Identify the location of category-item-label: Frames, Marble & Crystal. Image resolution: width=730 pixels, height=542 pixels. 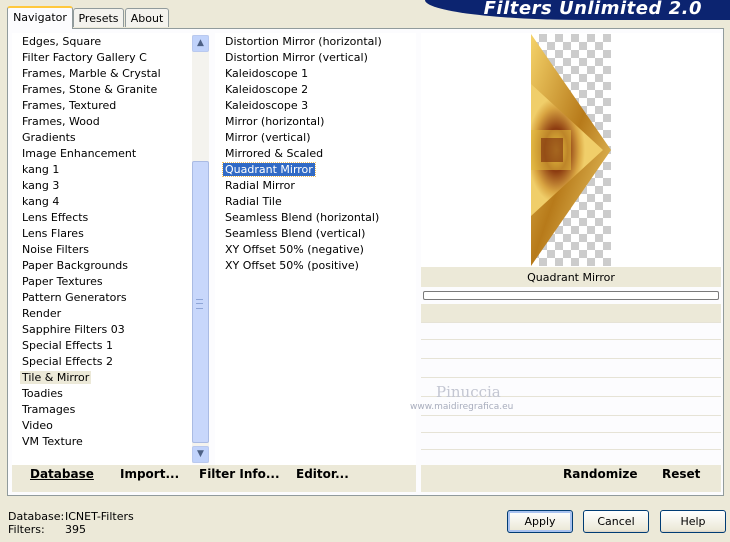
(91, 73).